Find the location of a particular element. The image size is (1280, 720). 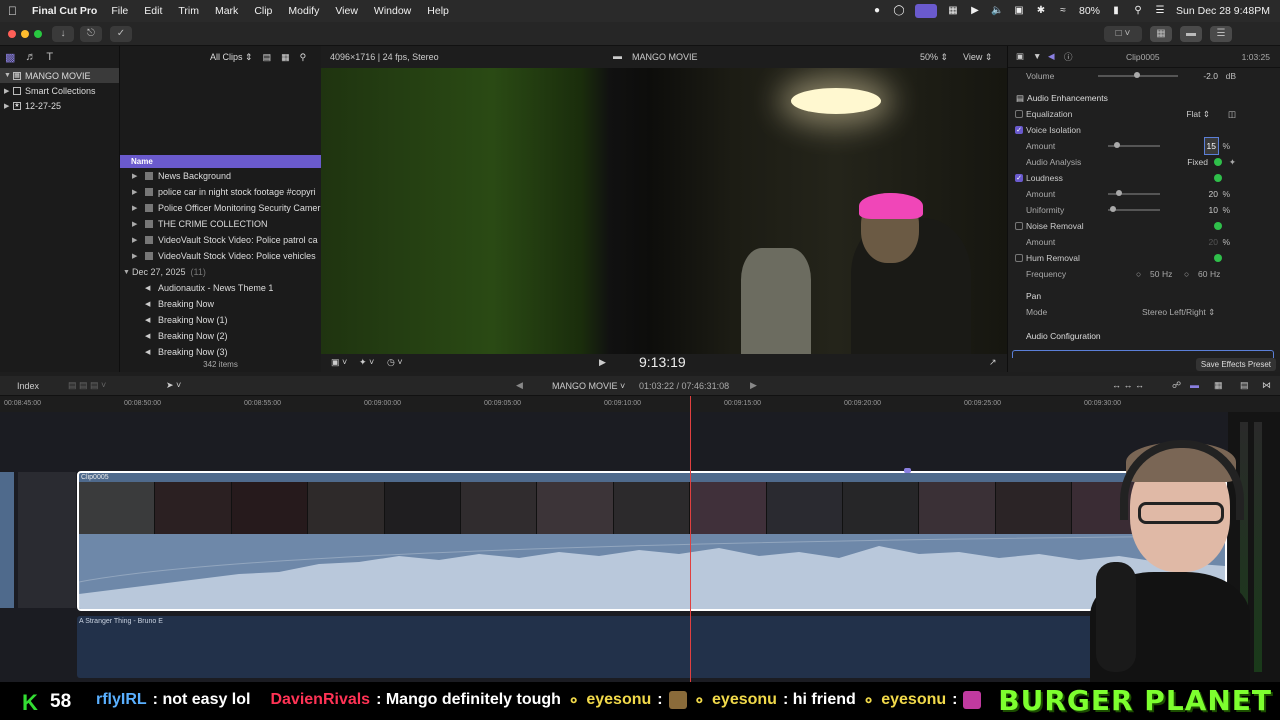

voice-amount-knob is located at coordinates (1117, 145).